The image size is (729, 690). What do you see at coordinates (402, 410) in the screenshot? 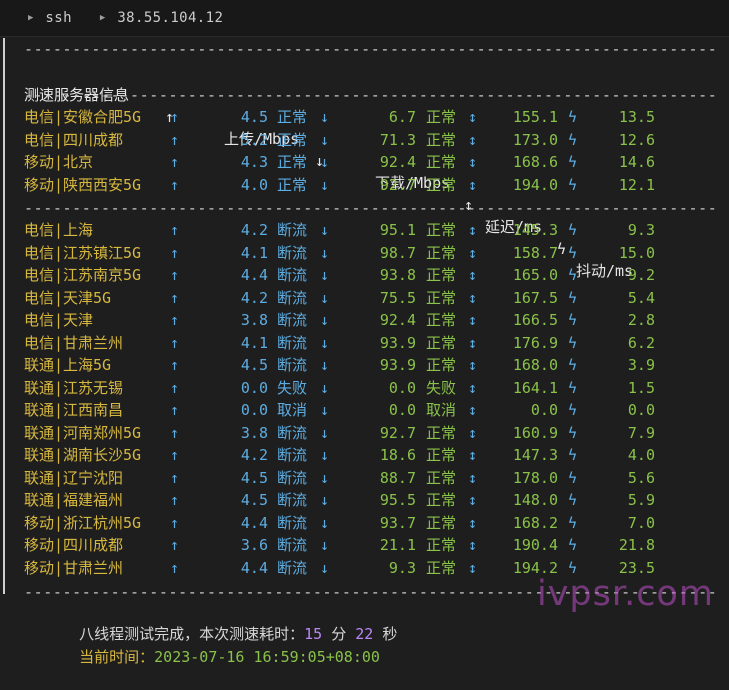
I see `download-value: 0.0` at bounding box center [402, 410].